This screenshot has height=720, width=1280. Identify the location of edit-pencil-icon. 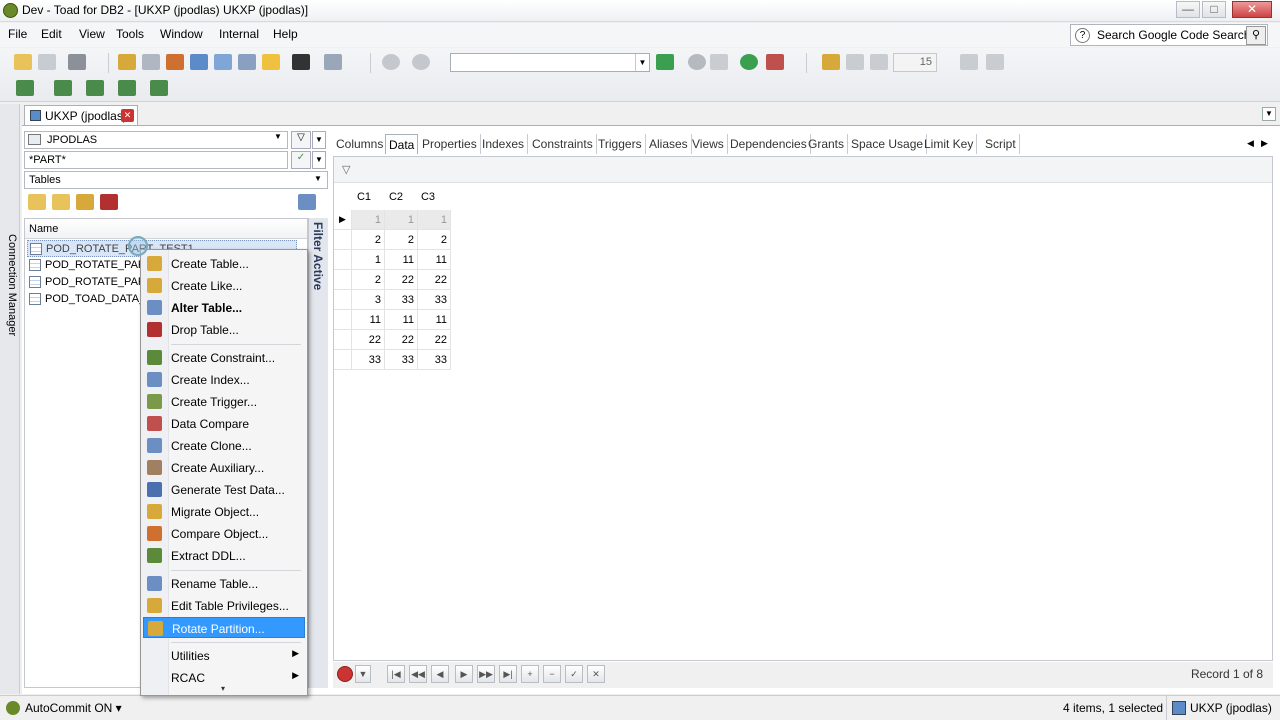
(855, 62).